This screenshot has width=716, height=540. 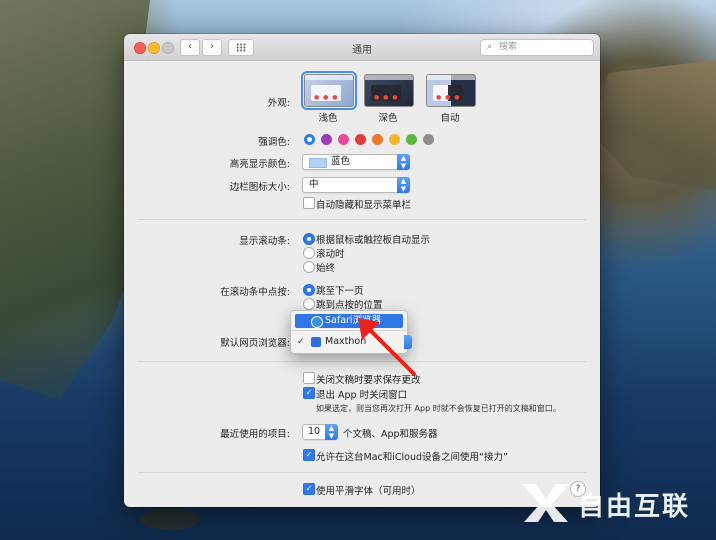 I want to click on font-smoothing-label: 使用平滑字体（可用时）, so click(x=368, y=491).